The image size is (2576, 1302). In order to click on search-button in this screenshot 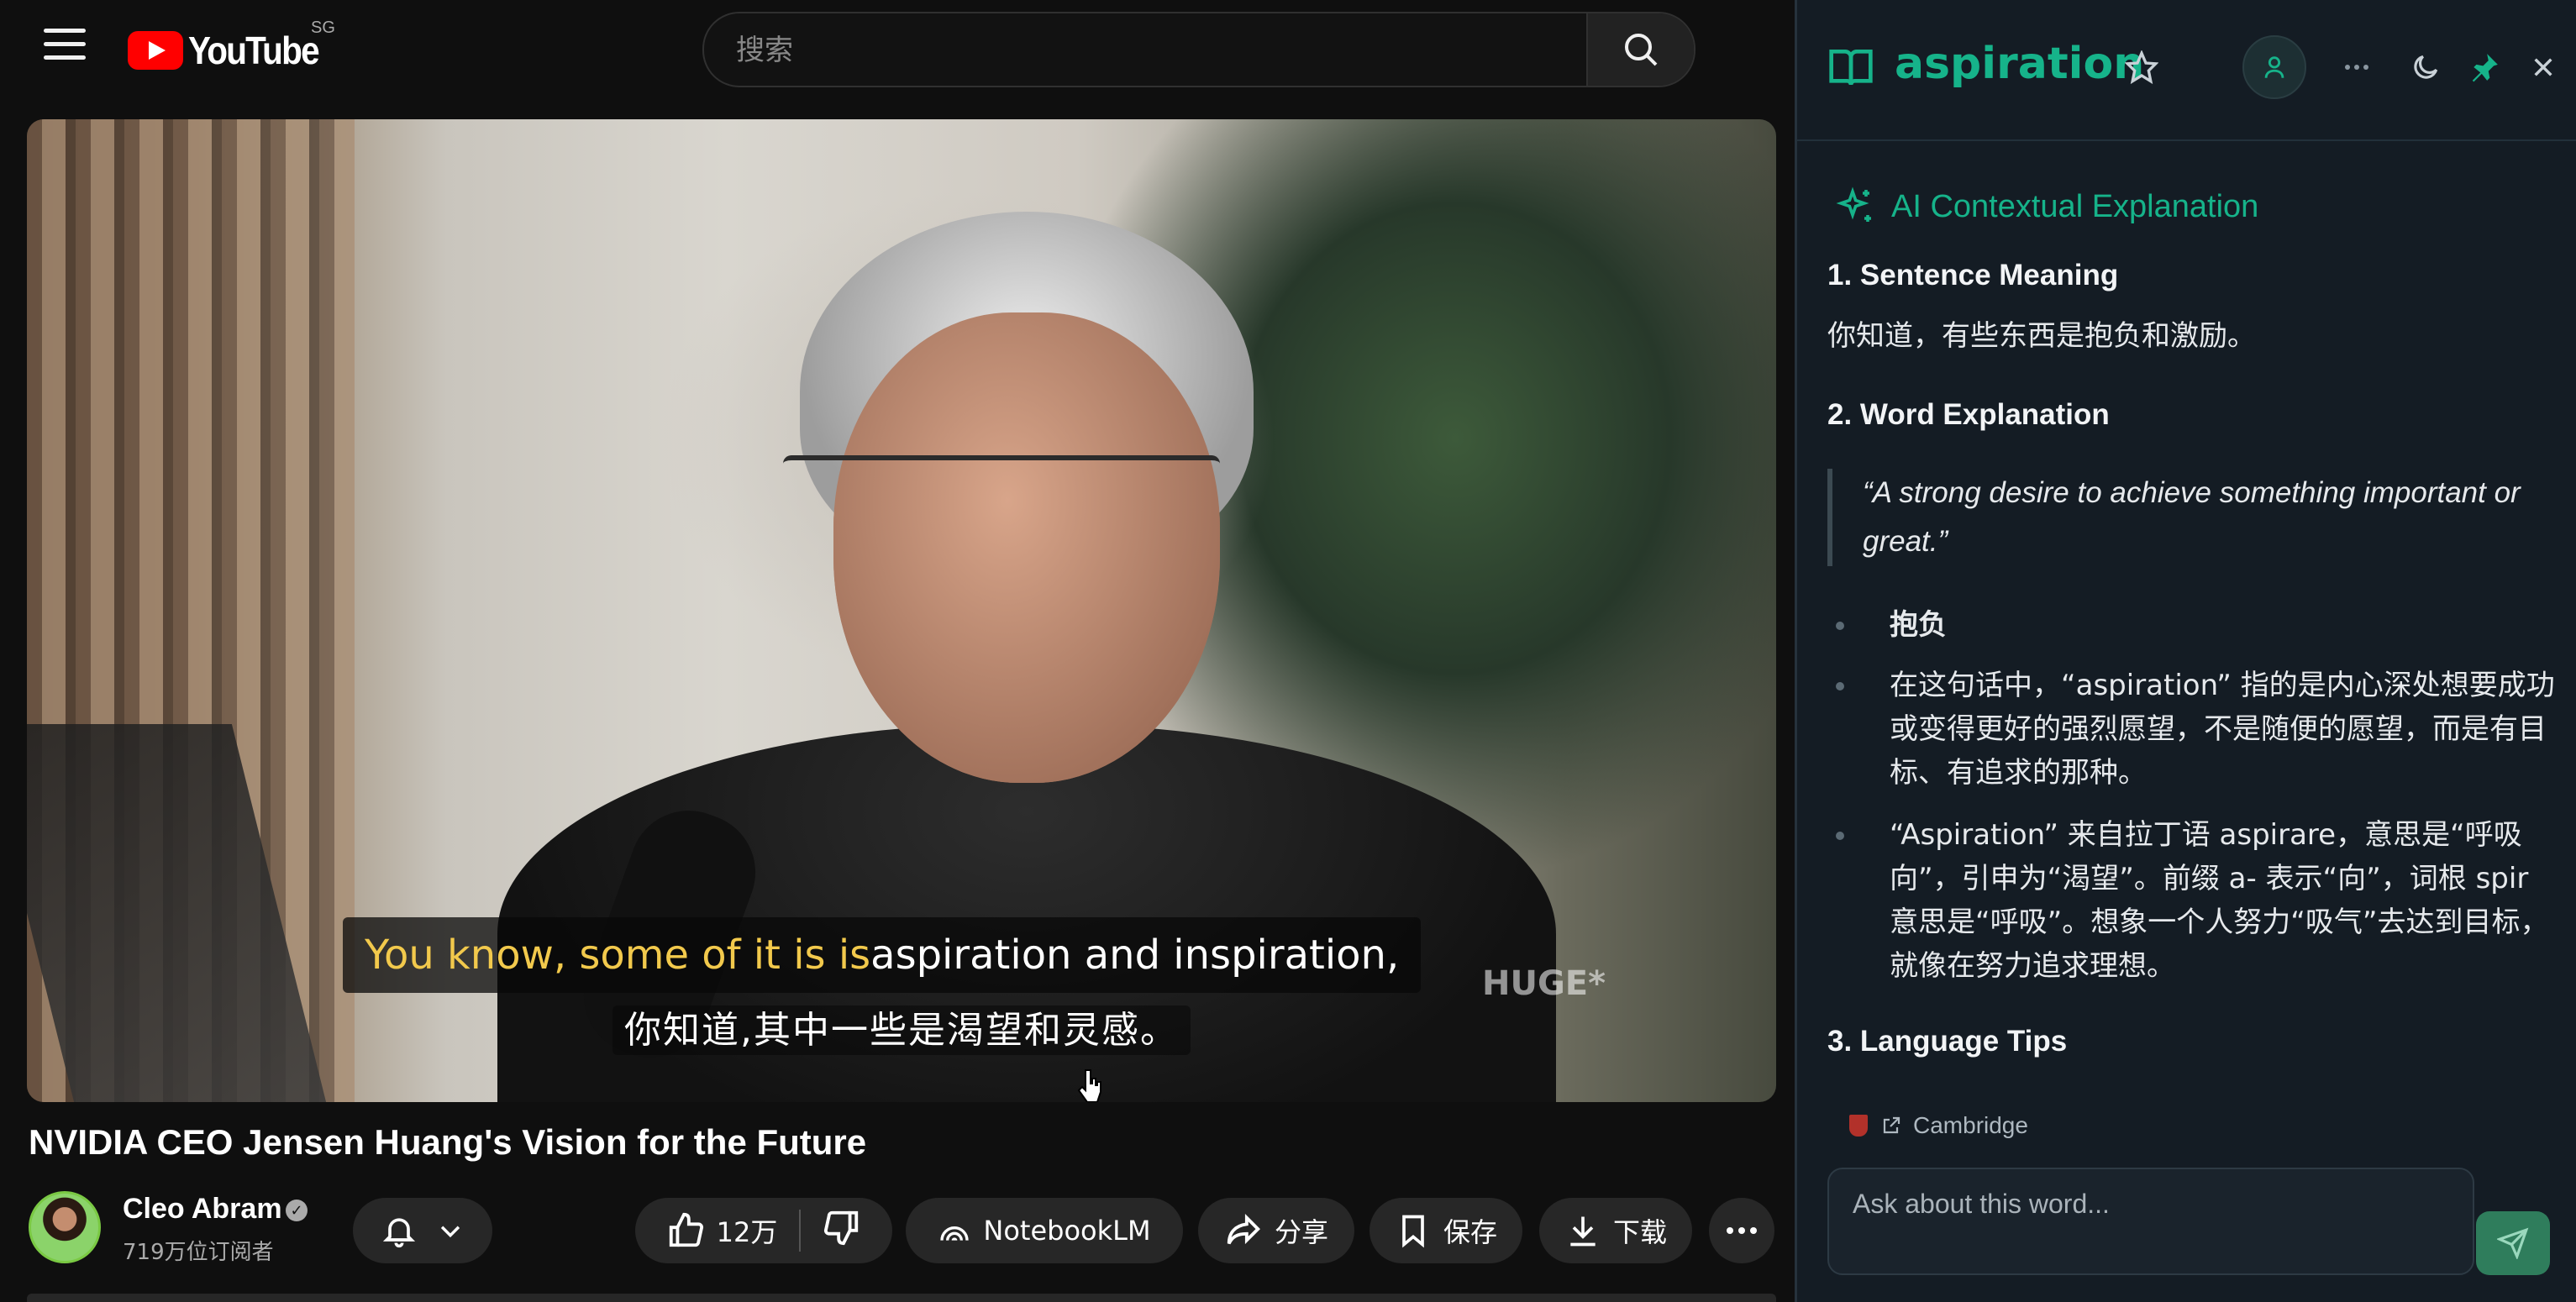, I will do `click(1640, 49)`.